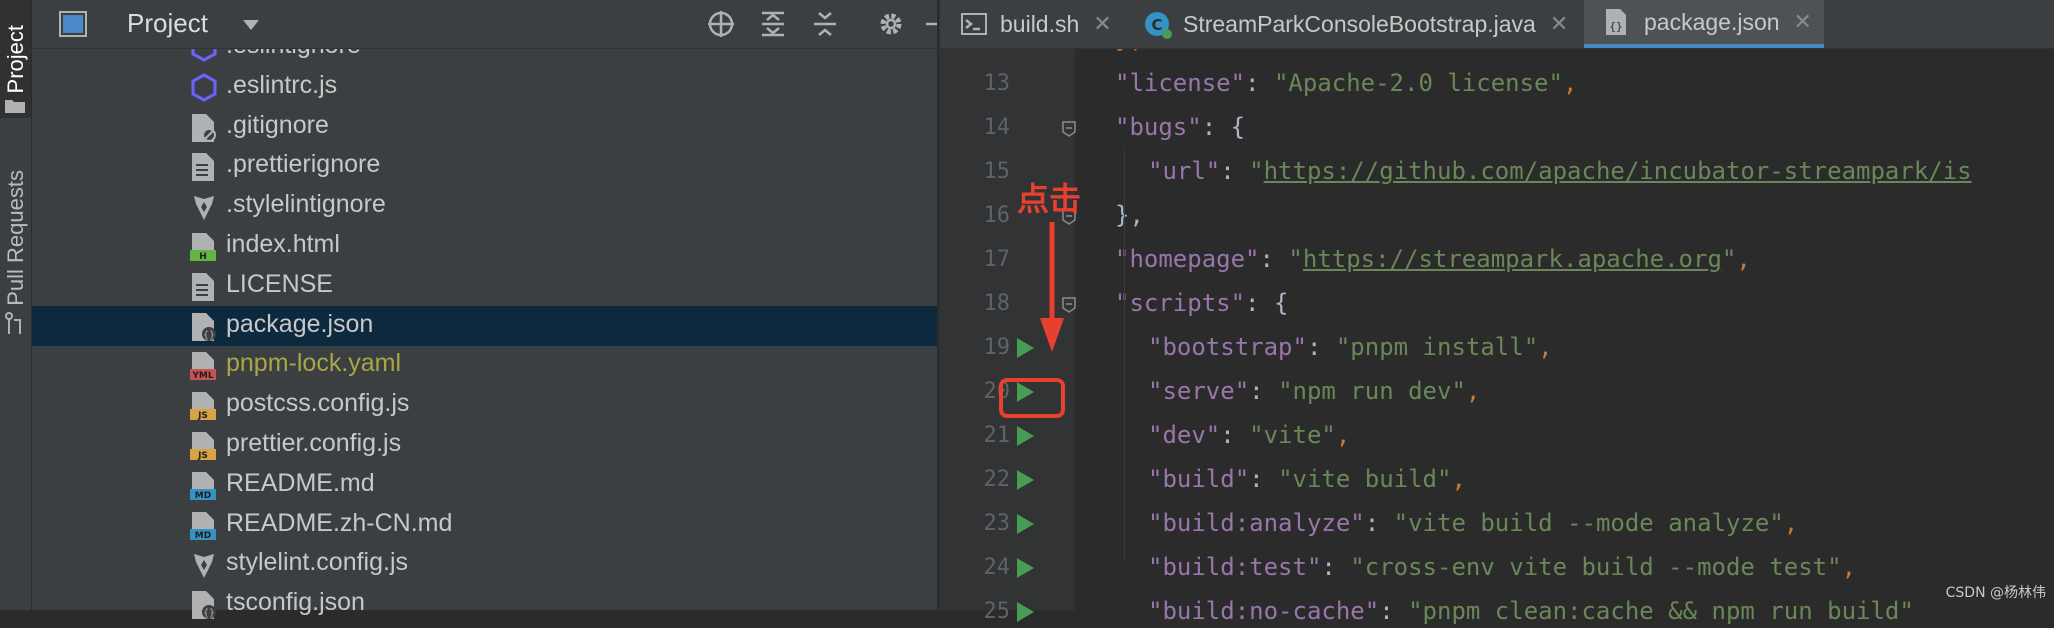 Image resolution: width=2054 pixels, height=628 pixels. I want to click on crosshair-icon, so click(721, 24).